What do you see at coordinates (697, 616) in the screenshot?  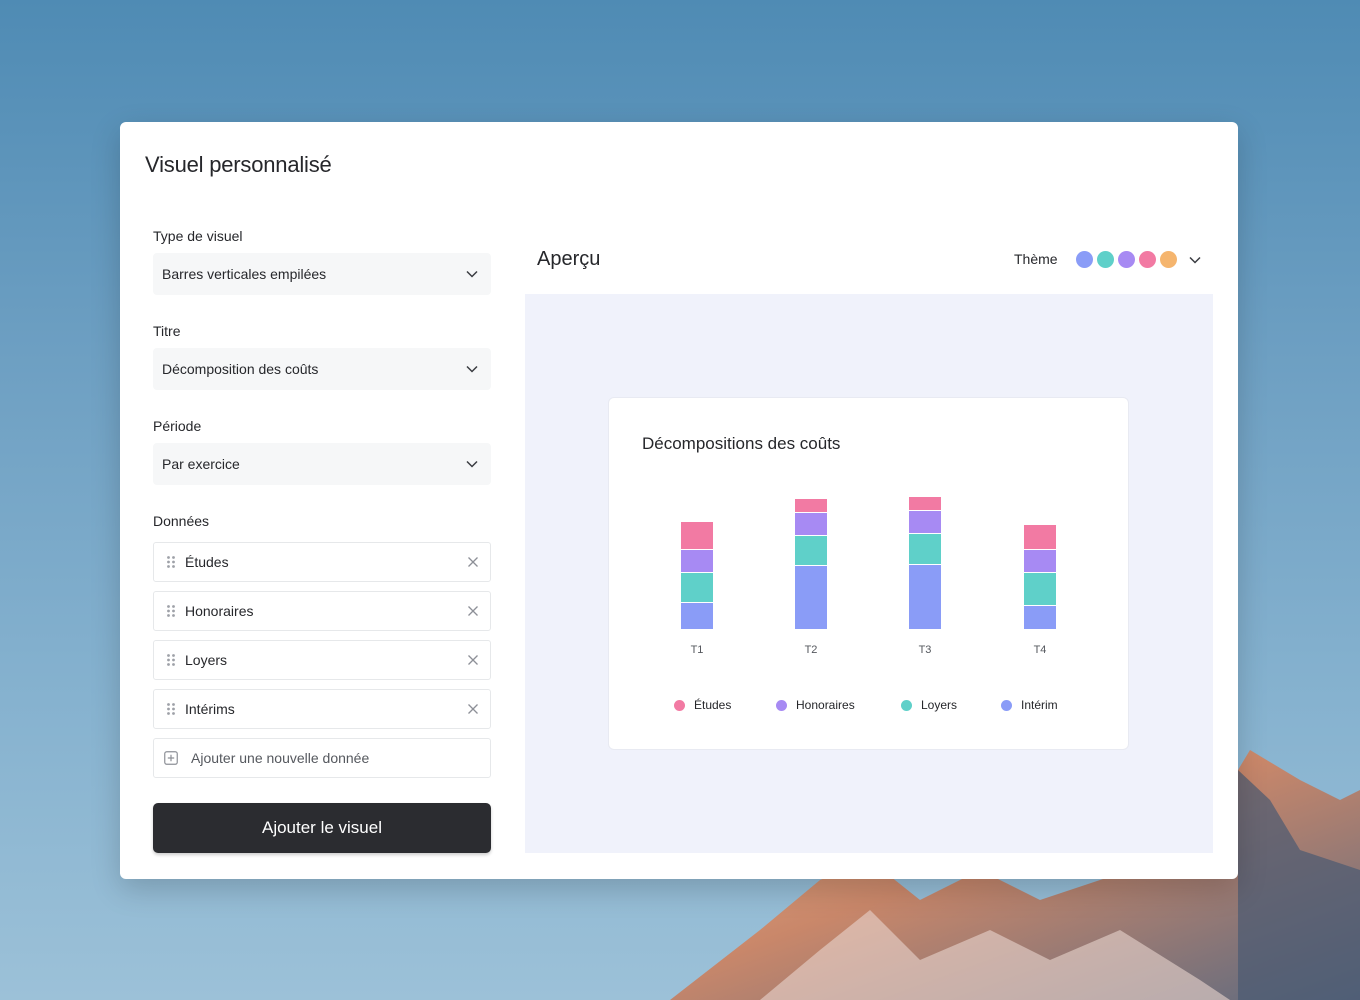 I see `bar-segment-T1-Intérim` at bounding box center [697, 616].